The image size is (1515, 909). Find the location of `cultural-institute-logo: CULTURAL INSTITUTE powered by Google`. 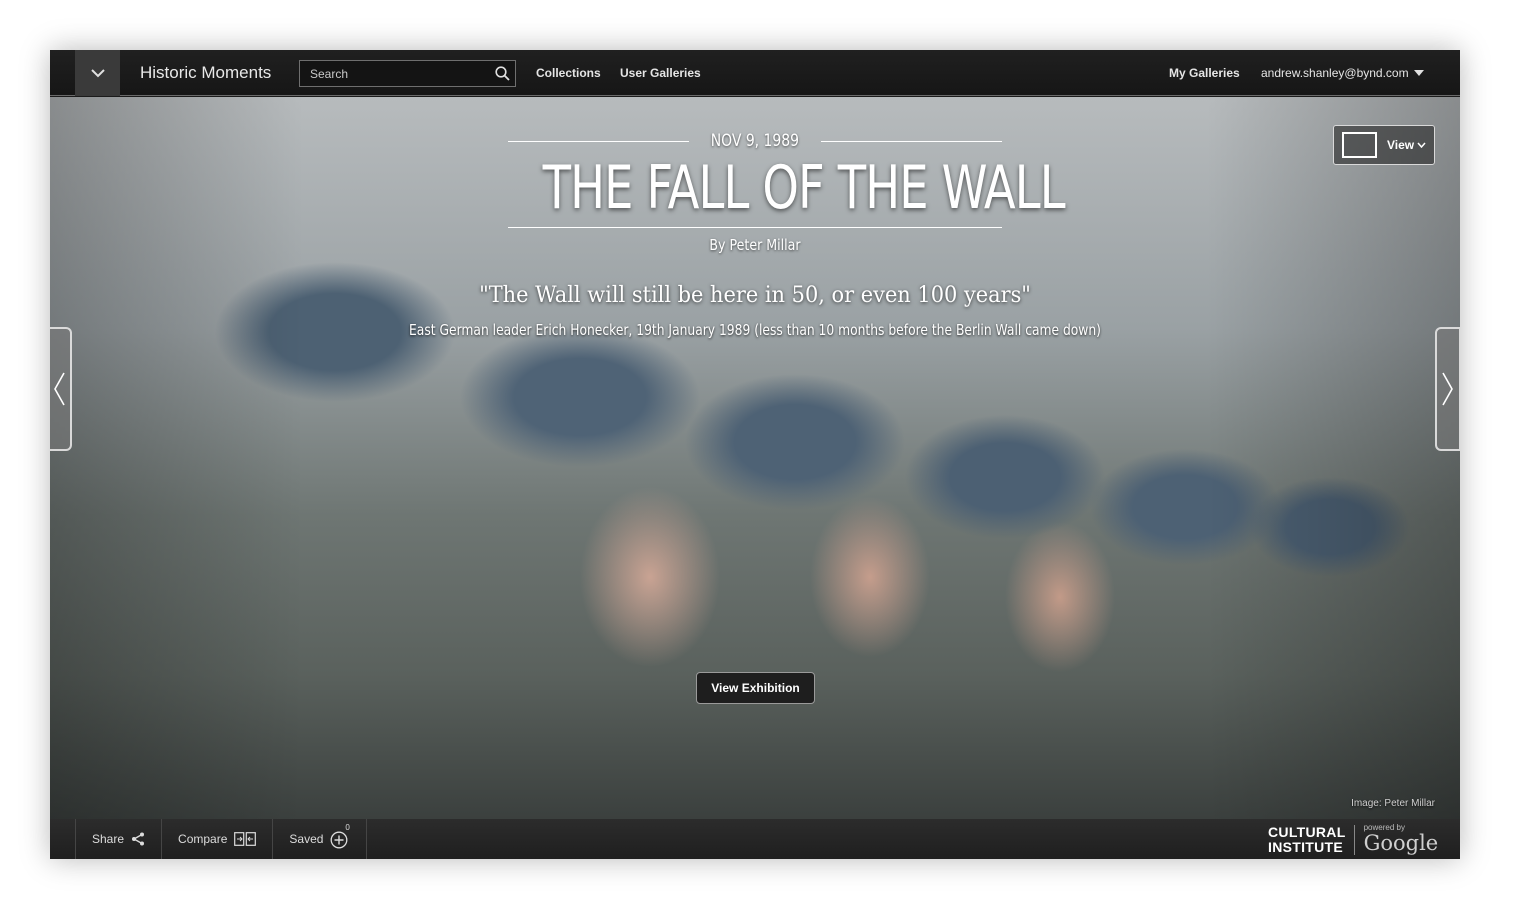

cultural-institute-logo: CULTURAL INSTITUTE powered by Google is located at coordinates (1353, 839).